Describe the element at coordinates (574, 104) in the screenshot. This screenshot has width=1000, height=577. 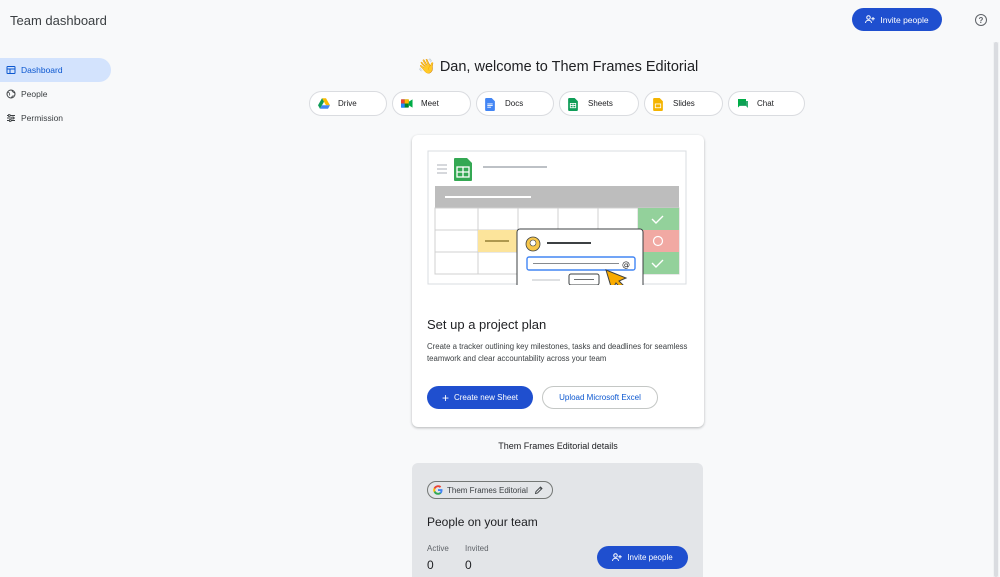
I see `sheets-icon` at that location.